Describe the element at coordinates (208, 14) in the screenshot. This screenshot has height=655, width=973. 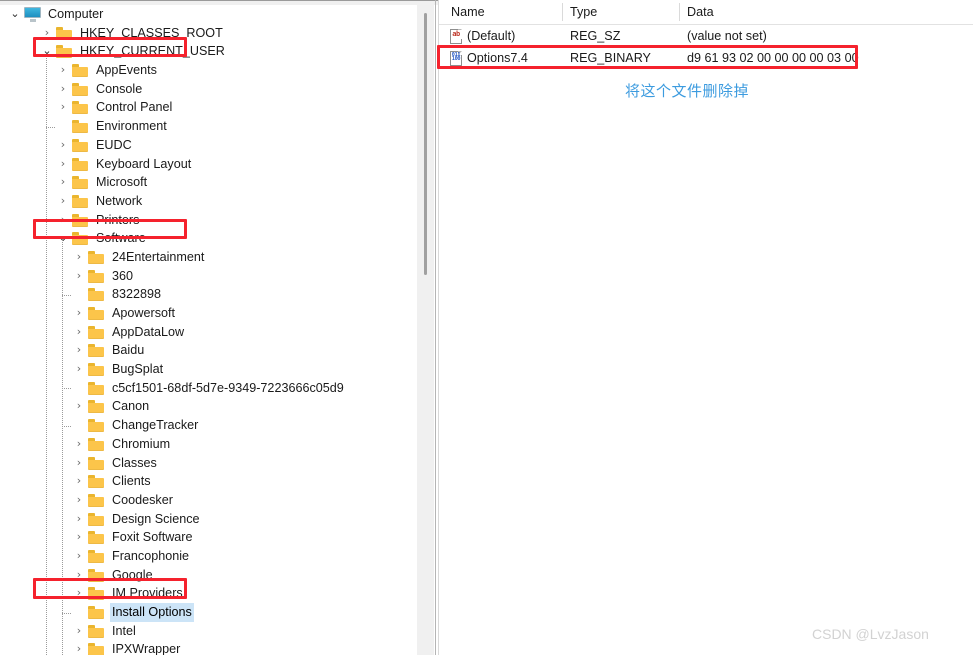
I see `tree-item-computer: ⌄ Computer` at that location.